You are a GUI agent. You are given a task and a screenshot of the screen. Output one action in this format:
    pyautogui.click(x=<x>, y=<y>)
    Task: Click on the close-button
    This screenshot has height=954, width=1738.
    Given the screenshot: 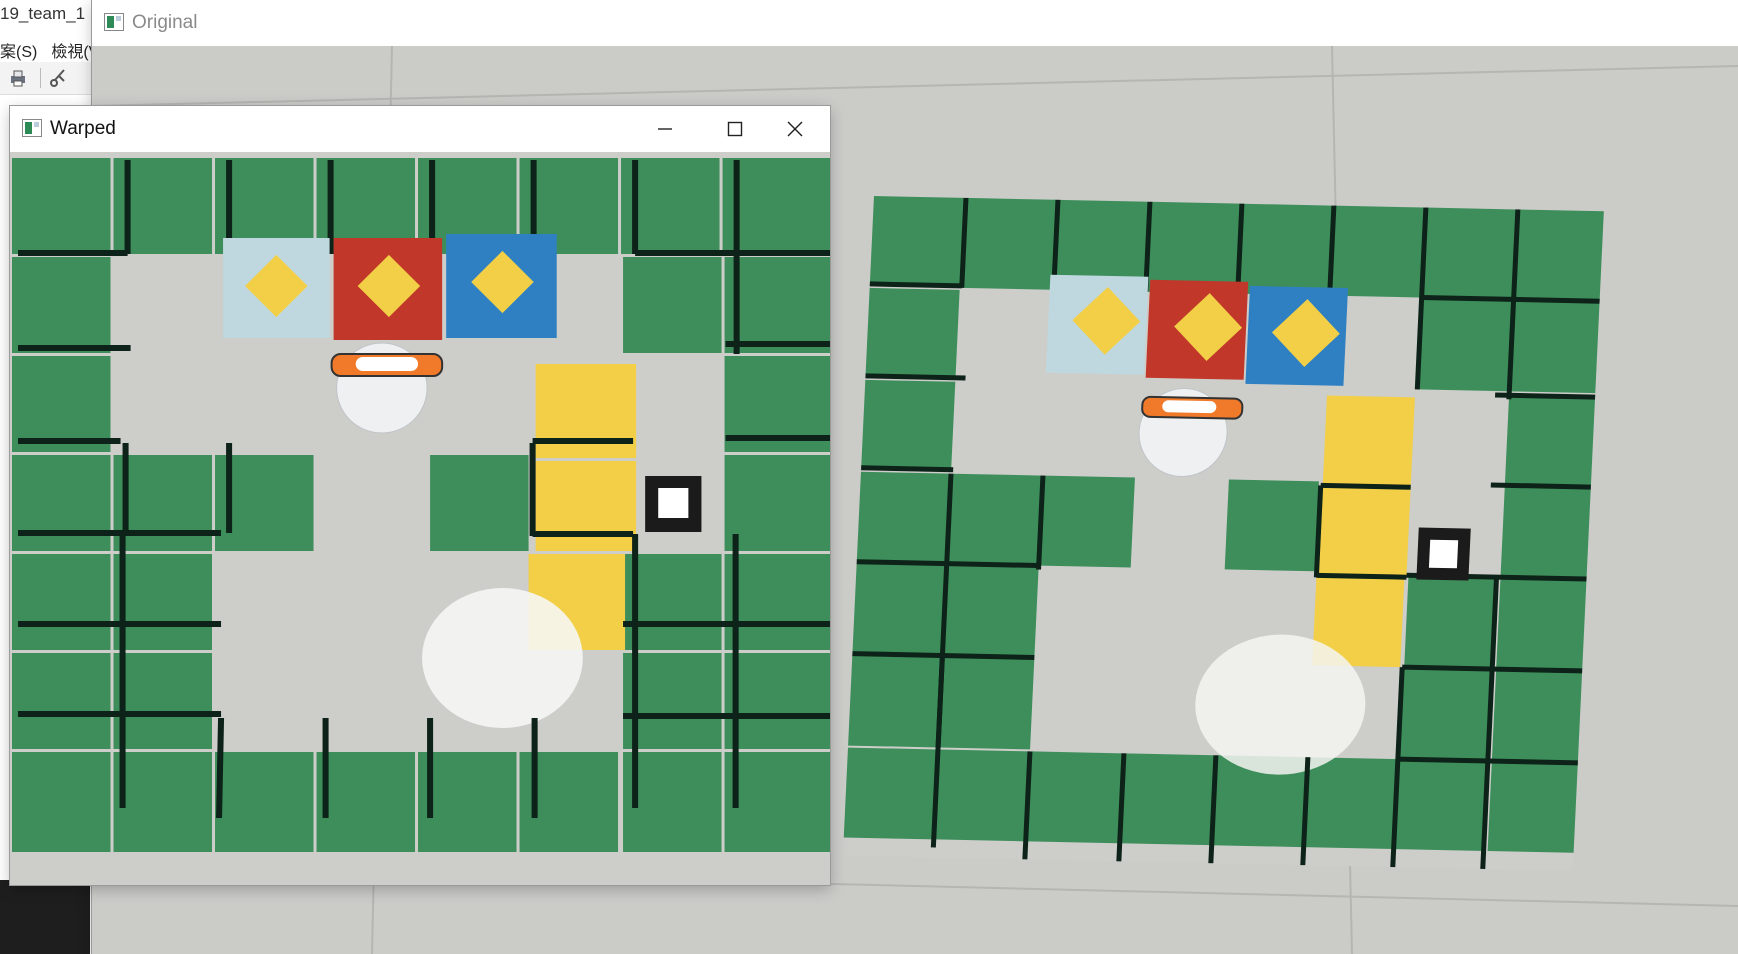 What is the action you would take?
    pyautogui.click(x=795, y=129)
    